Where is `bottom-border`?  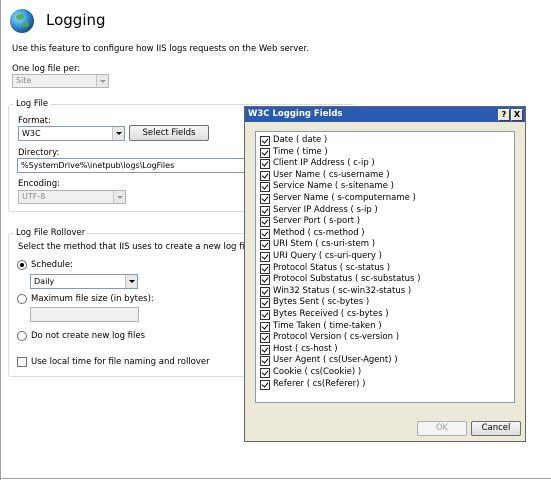 bottom-border is located at coordinates (275, 478).